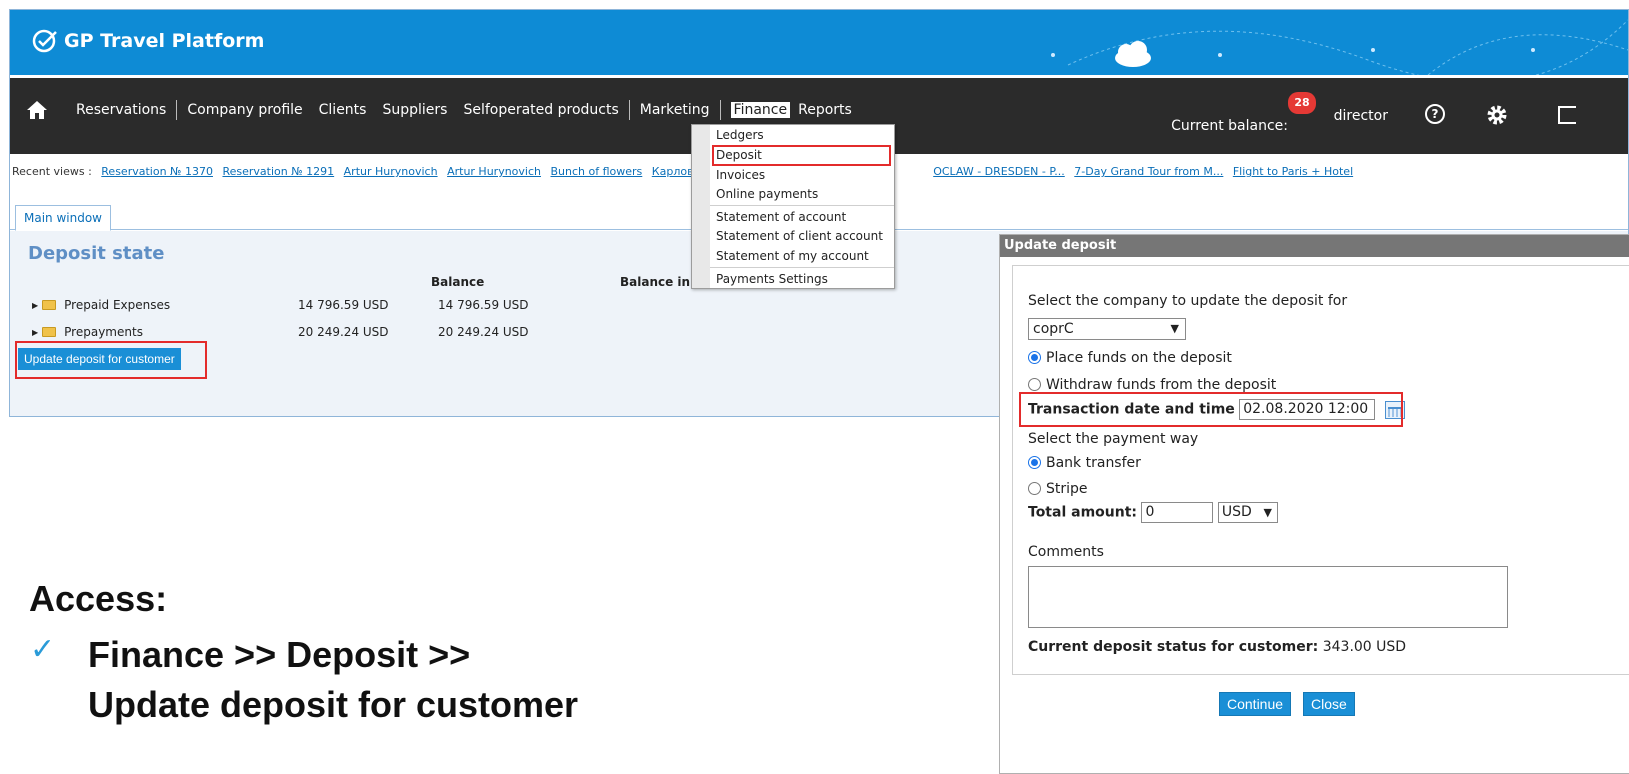  What do you see at coordinates (1293, 171) in the screenshot?
I see `recent-link: Flight to Paris + Hotel` at bounding box center [1293, 171].